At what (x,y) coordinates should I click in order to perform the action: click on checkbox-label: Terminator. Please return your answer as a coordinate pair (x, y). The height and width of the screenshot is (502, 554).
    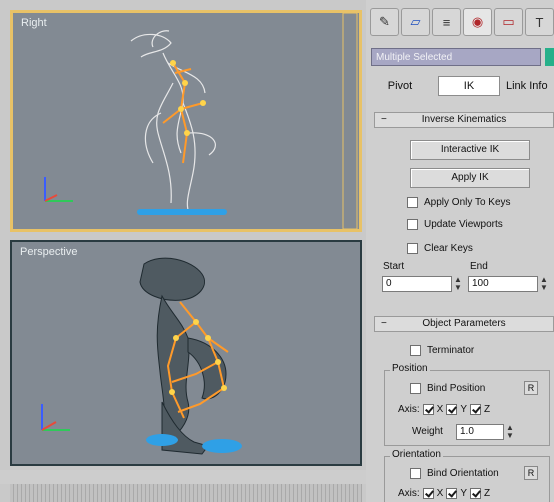
    Looking at the image, I should click on (451, 350).